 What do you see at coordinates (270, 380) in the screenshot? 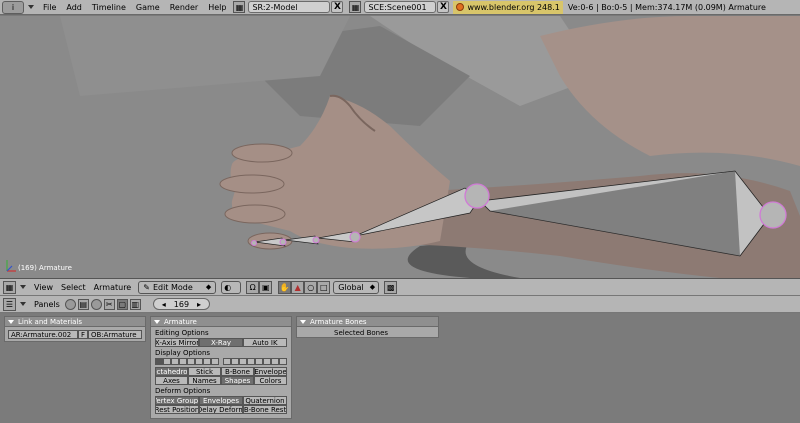
I see `colors-button: Colors` at bounding box center [270, 380].